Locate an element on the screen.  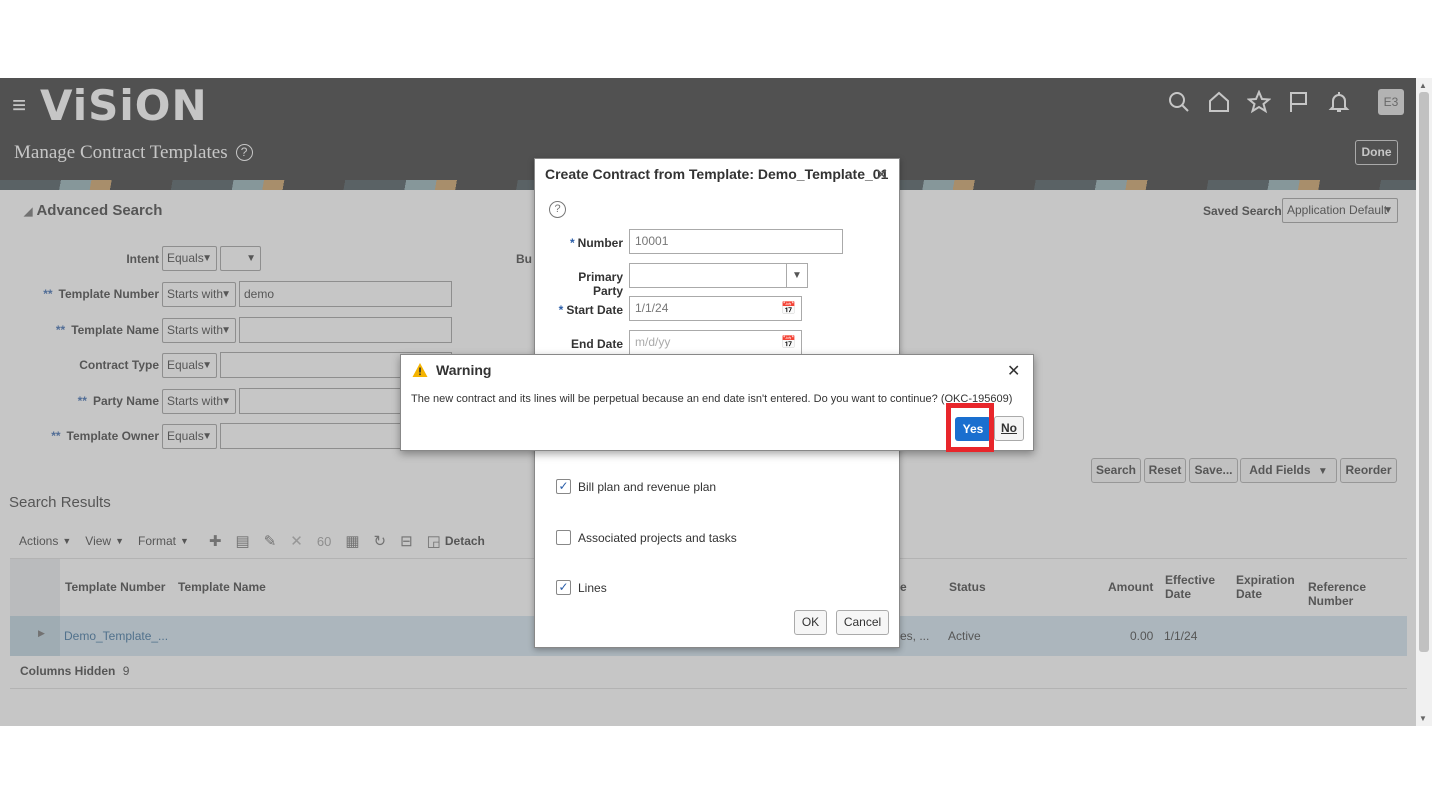
primary-party-input is located at coordinates (718, 275).